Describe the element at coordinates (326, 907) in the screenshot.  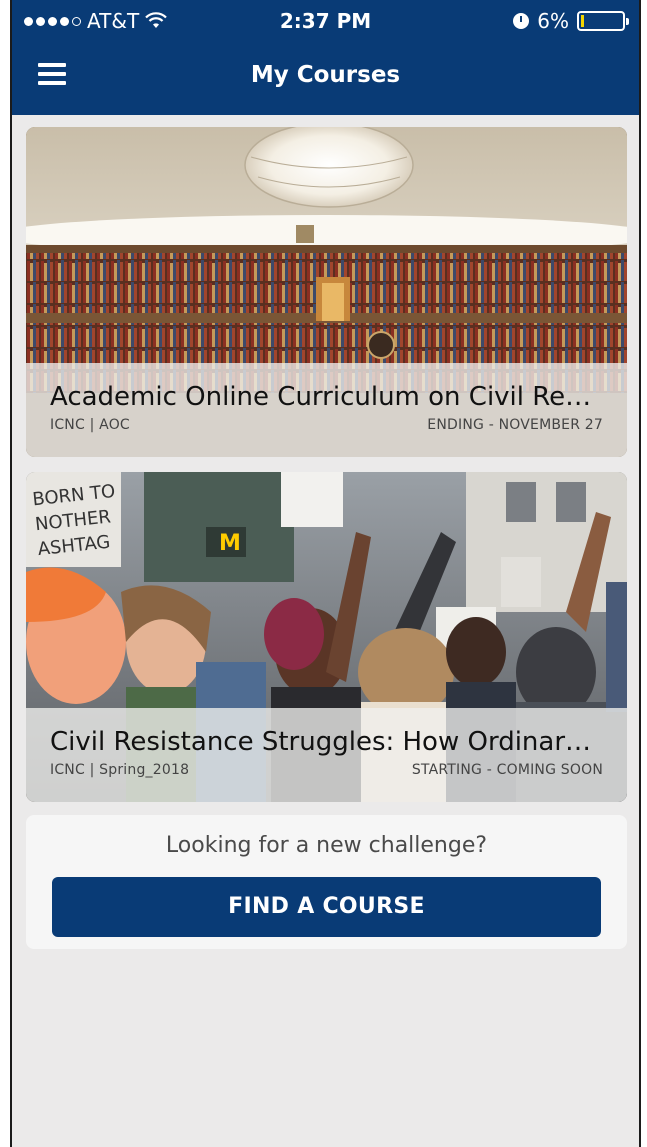
I see `find-a-course-button: FIND A COURSE` at that location.